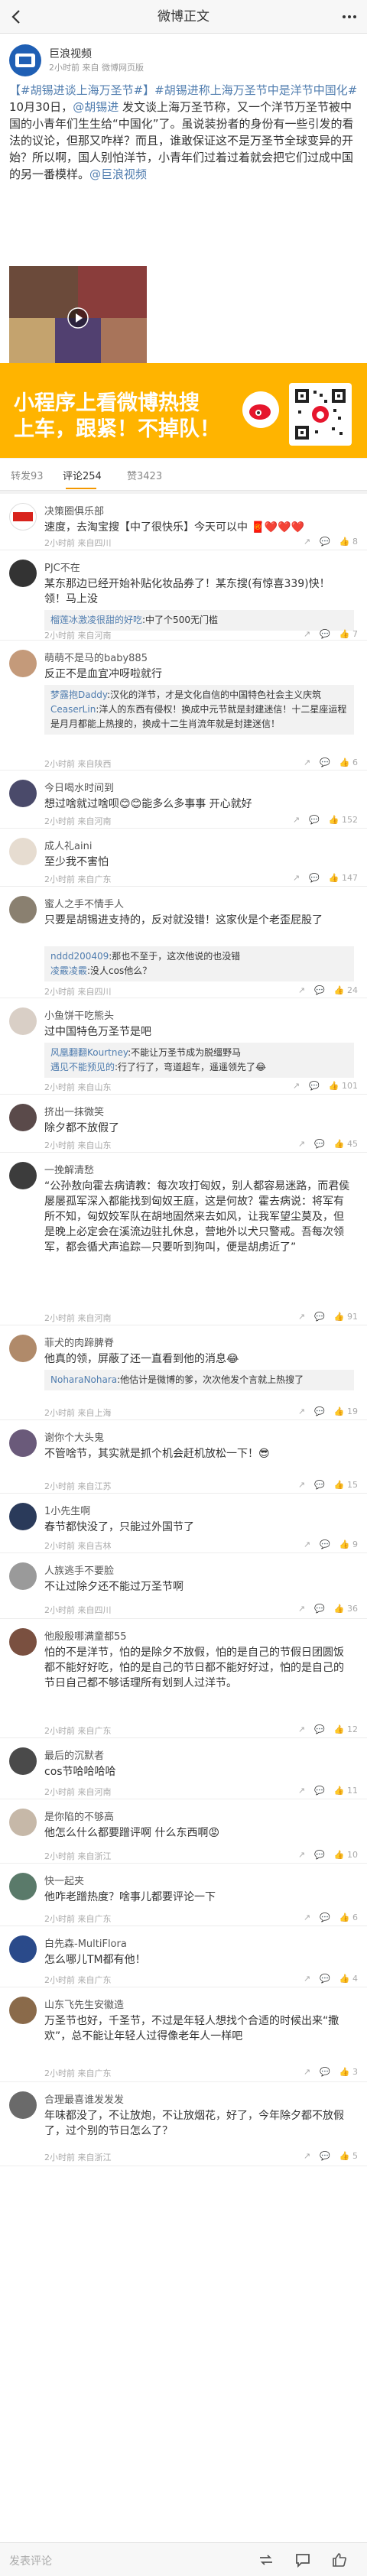  What do you see at coordinates (68, 970) in the screenshot?
I see `reply-user: 凌霰凌霰` at bounding box center [68, 970].